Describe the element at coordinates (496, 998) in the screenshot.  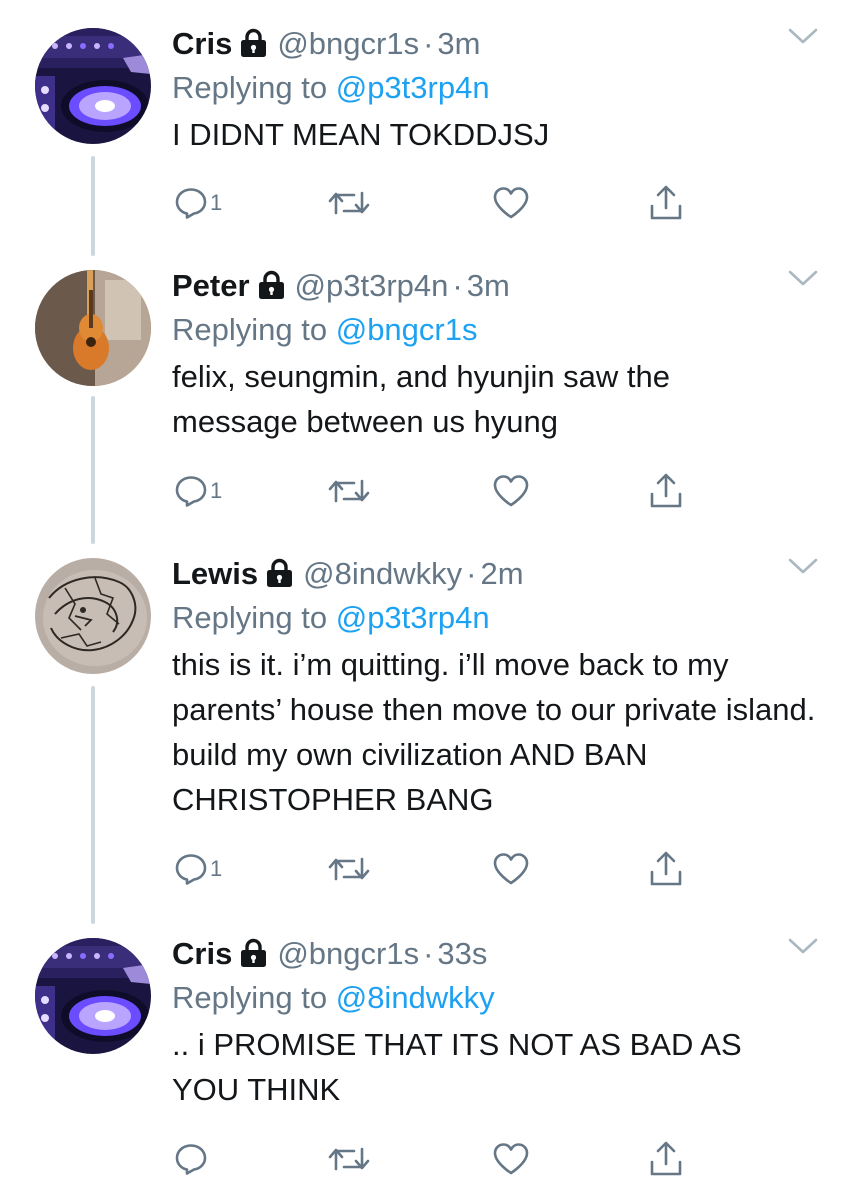
I see `replying-to-line: Replying to @8indwkky` at that location.